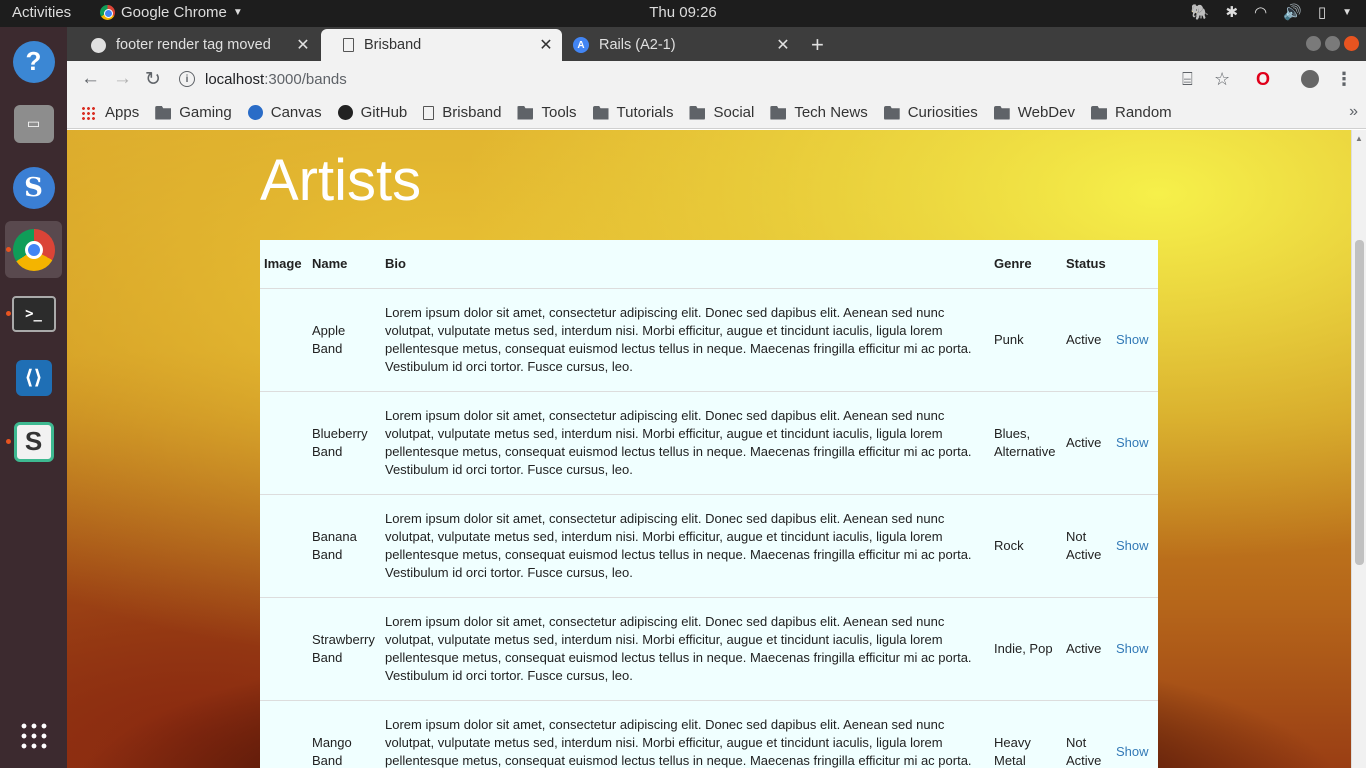 This screenshot has height=768, width=1366. I want to click on tab-github: footer render tag moved ✕, so click(194, 45).